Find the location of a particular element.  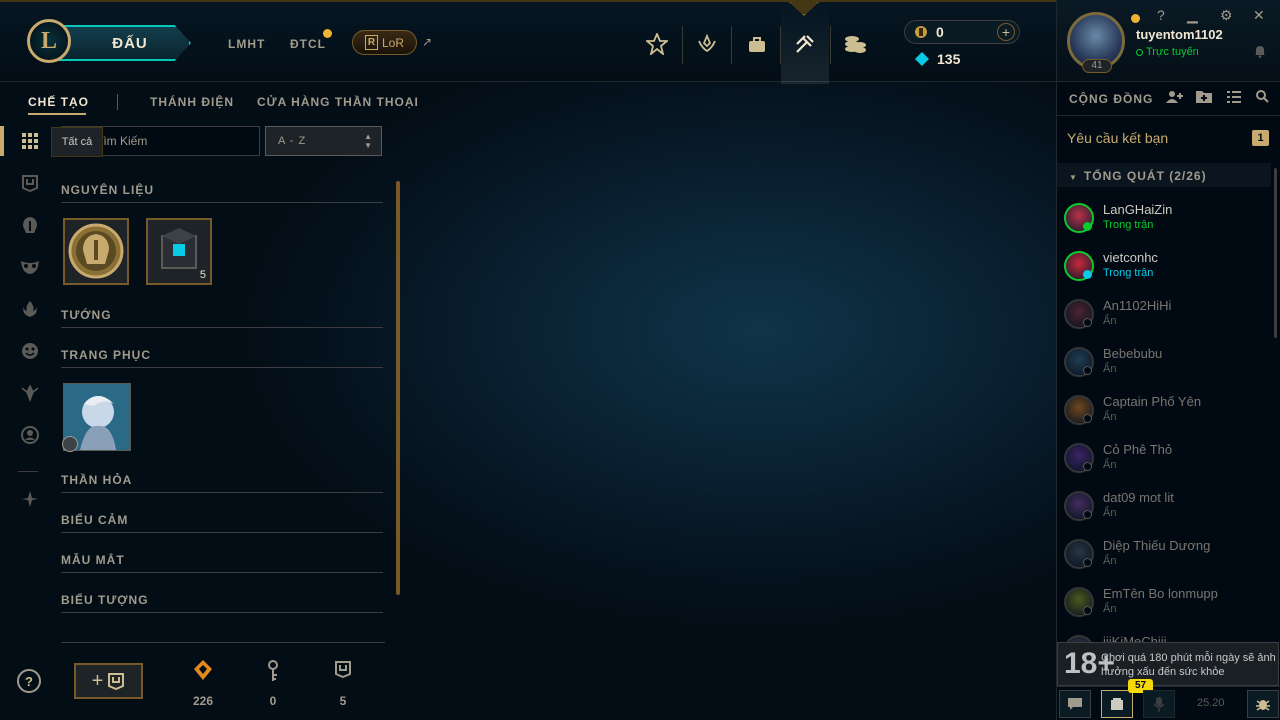

play-button: ĐẤU is located at coordinates (123, 43).